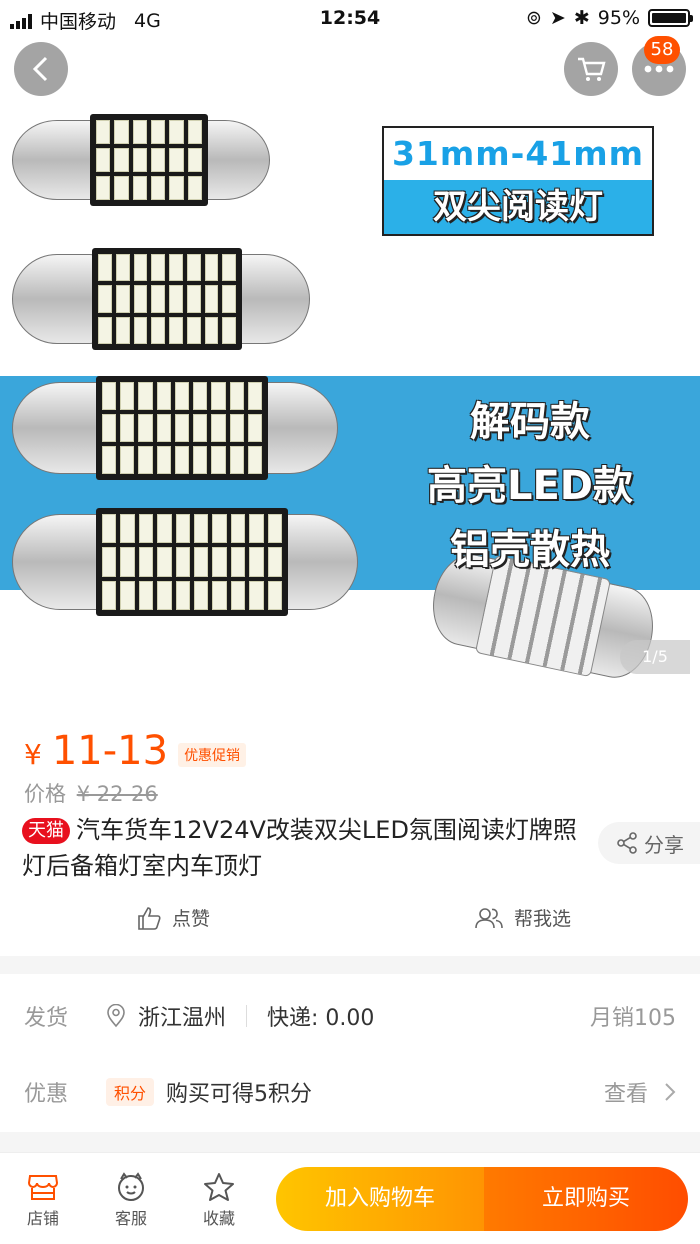 This screenshot has height=1244, width=700. I want to click on price-range: 11-13, so click(110, 751).